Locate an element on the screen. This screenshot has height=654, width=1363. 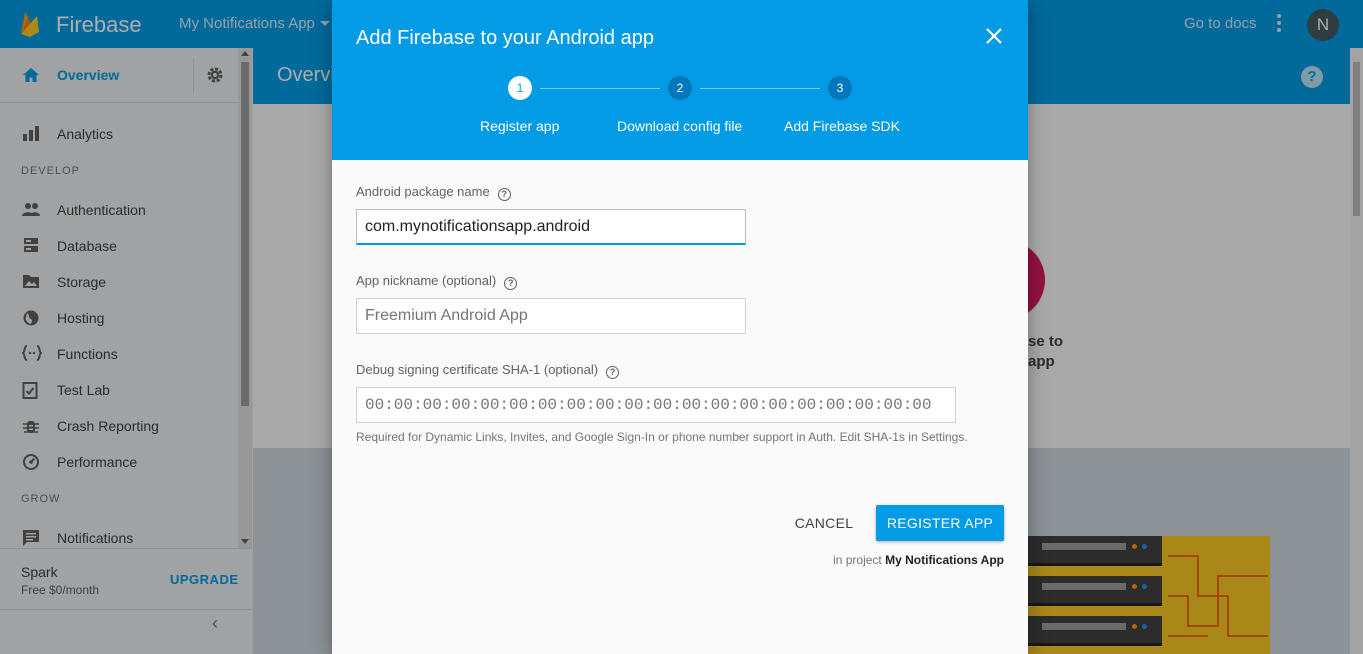
package-name-input is located at coordinates (551, 227).